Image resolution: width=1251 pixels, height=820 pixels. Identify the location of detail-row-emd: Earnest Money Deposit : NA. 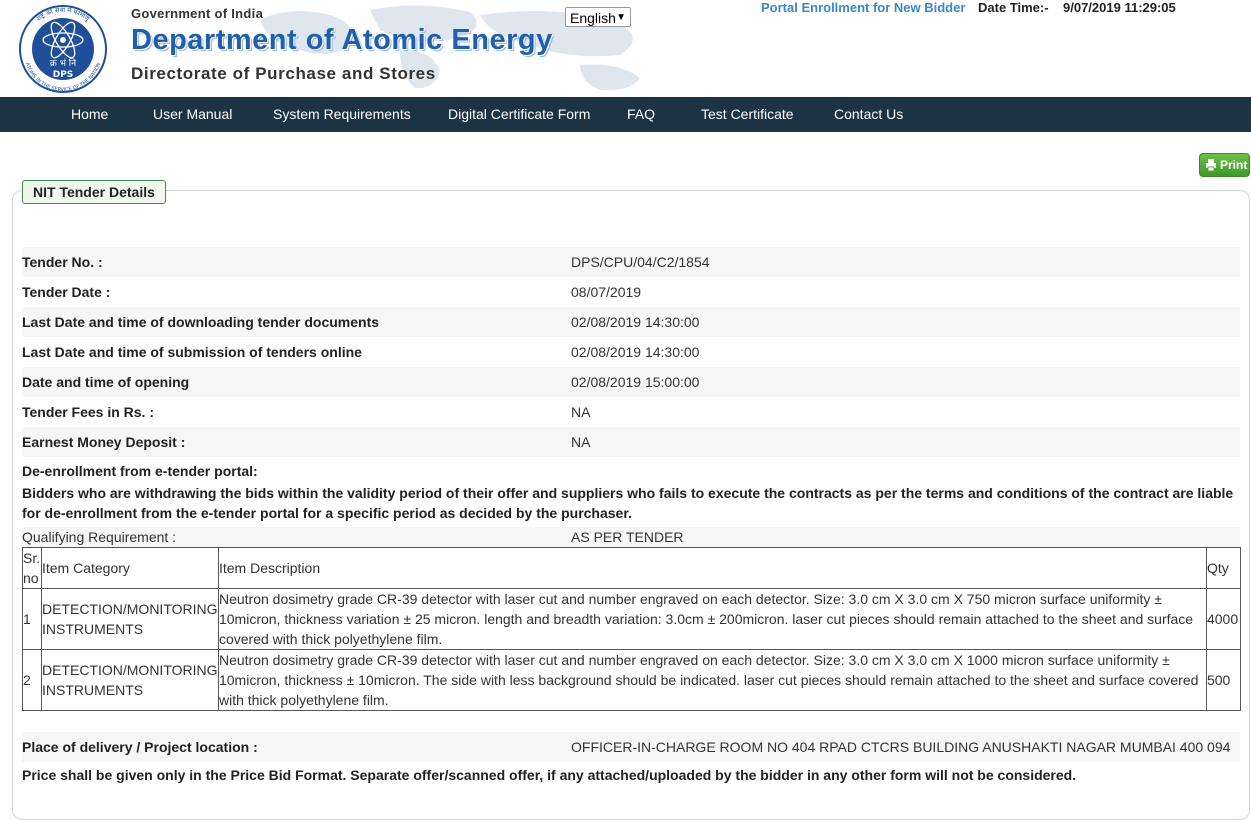
(631, 442).